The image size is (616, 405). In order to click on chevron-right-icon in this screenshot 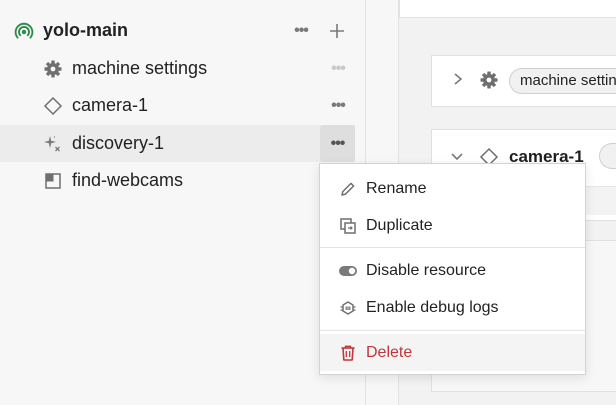, I will do `click(458, 81)`.